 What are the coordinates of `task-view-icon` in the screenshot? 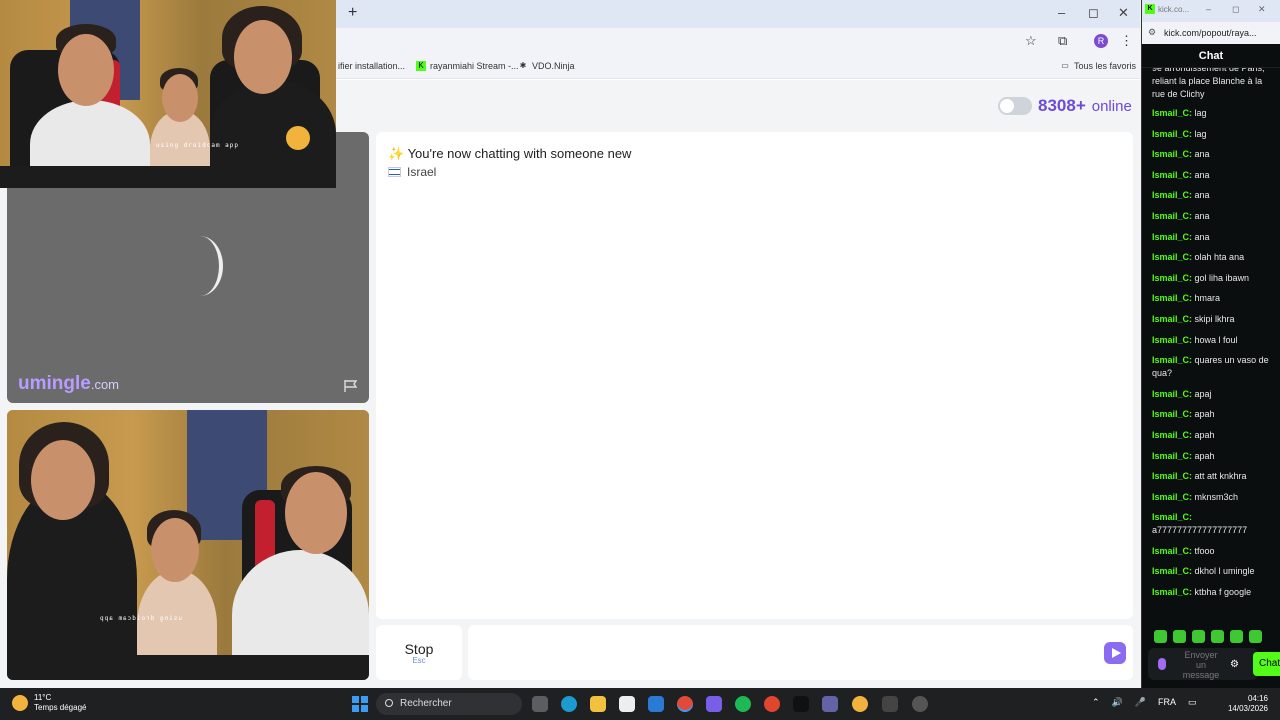 It's located at (540, 704).